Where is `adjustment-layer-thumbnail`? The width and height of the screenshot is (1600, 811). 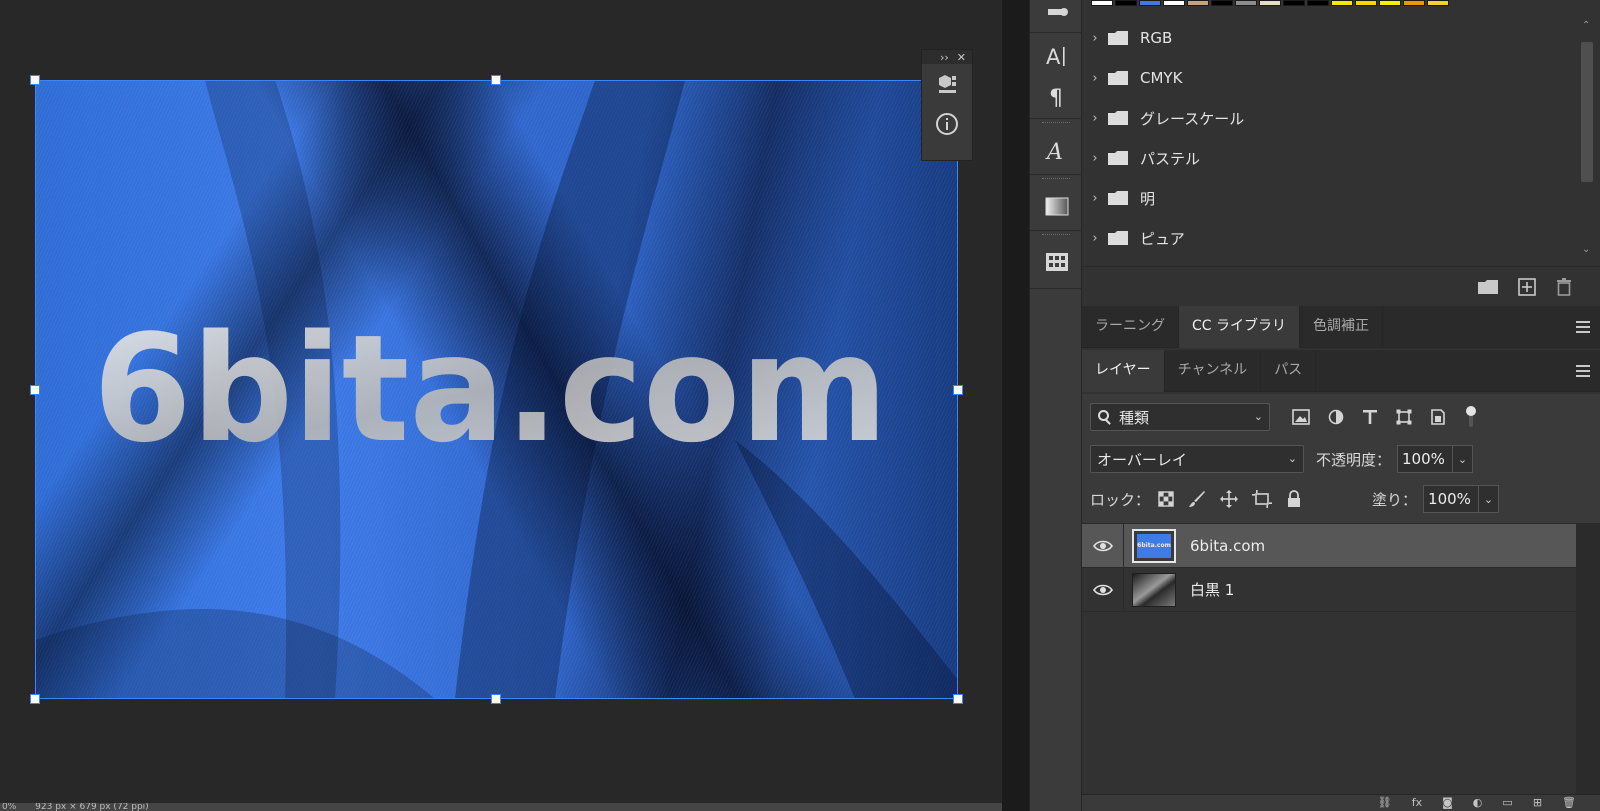 adjustment-layer-thumbnail is located at coordinates (1154, 589).